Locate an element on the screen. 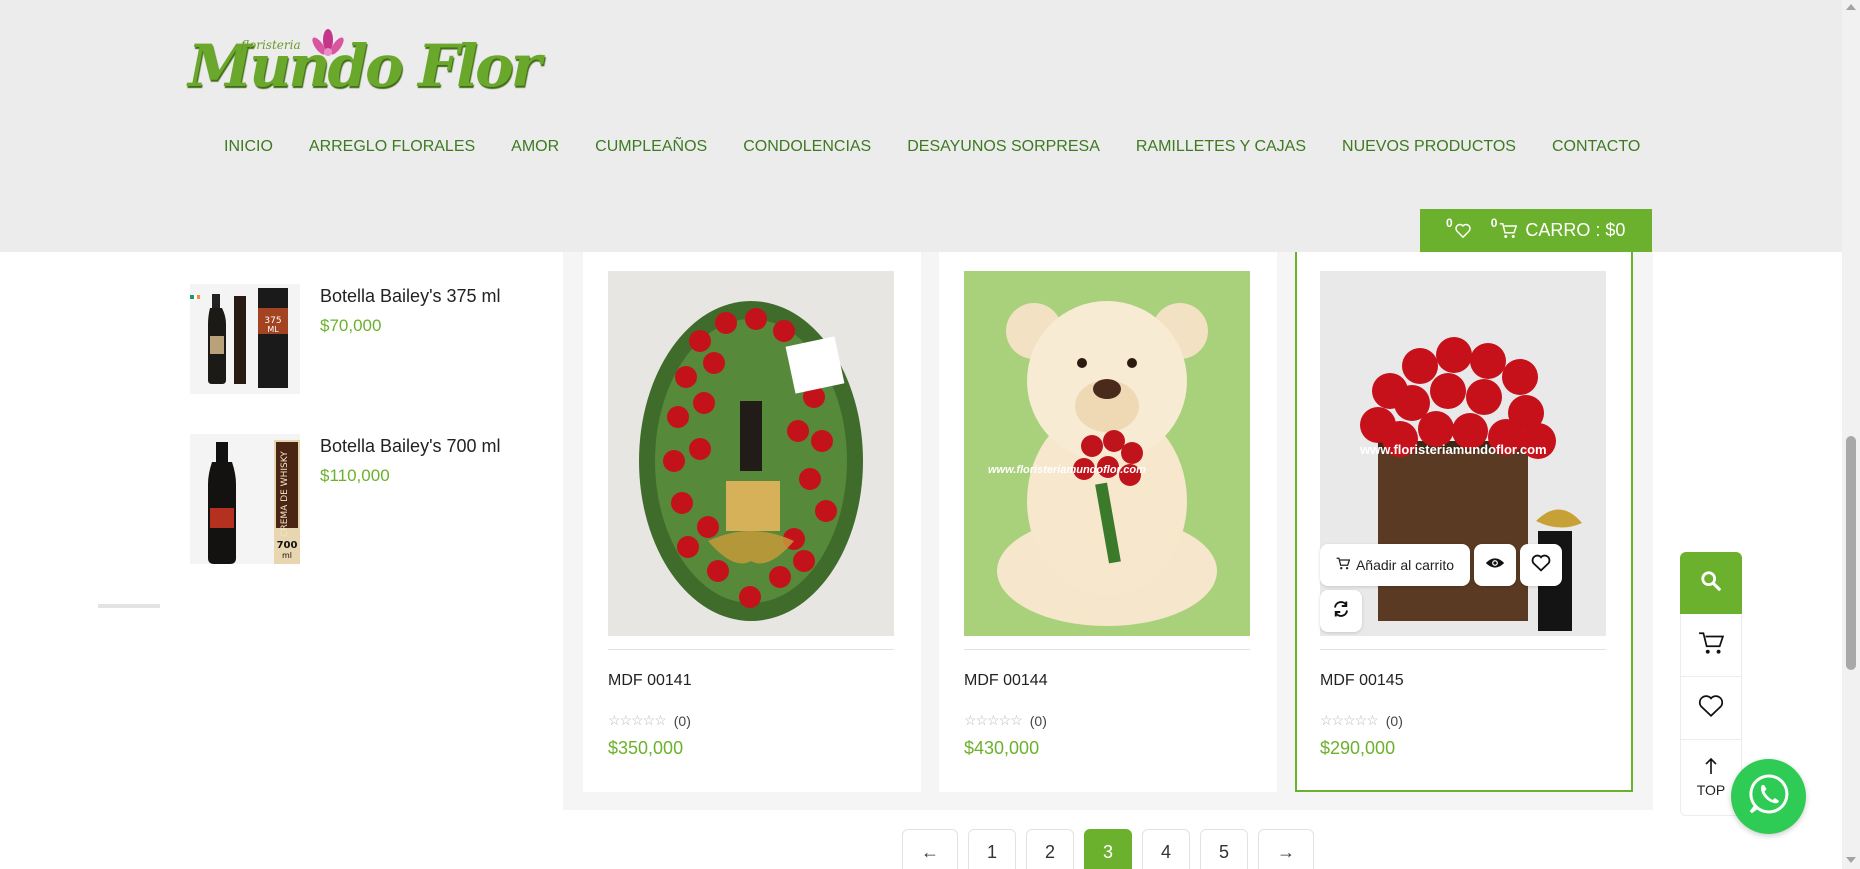 This screenshot has width=1860, height=869. whatsapp-button is located at coordinates (1768, 796).